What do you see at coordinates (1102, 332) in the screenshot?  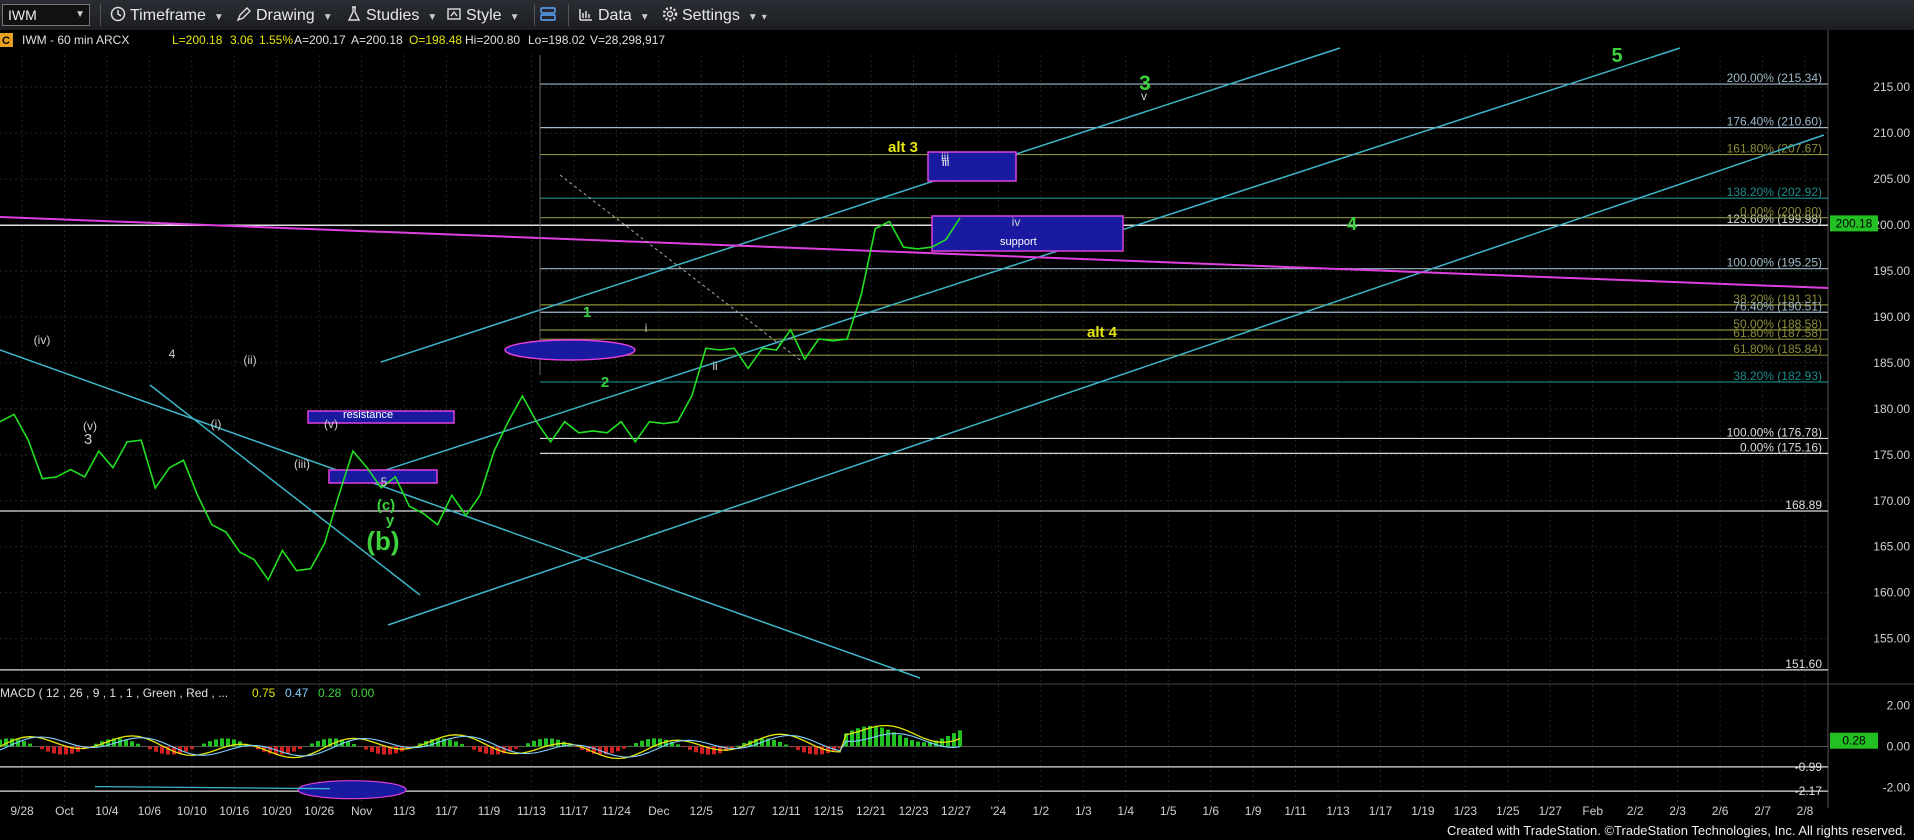 I see `wave-label: alt 4` at bounding box center [1102, 332].